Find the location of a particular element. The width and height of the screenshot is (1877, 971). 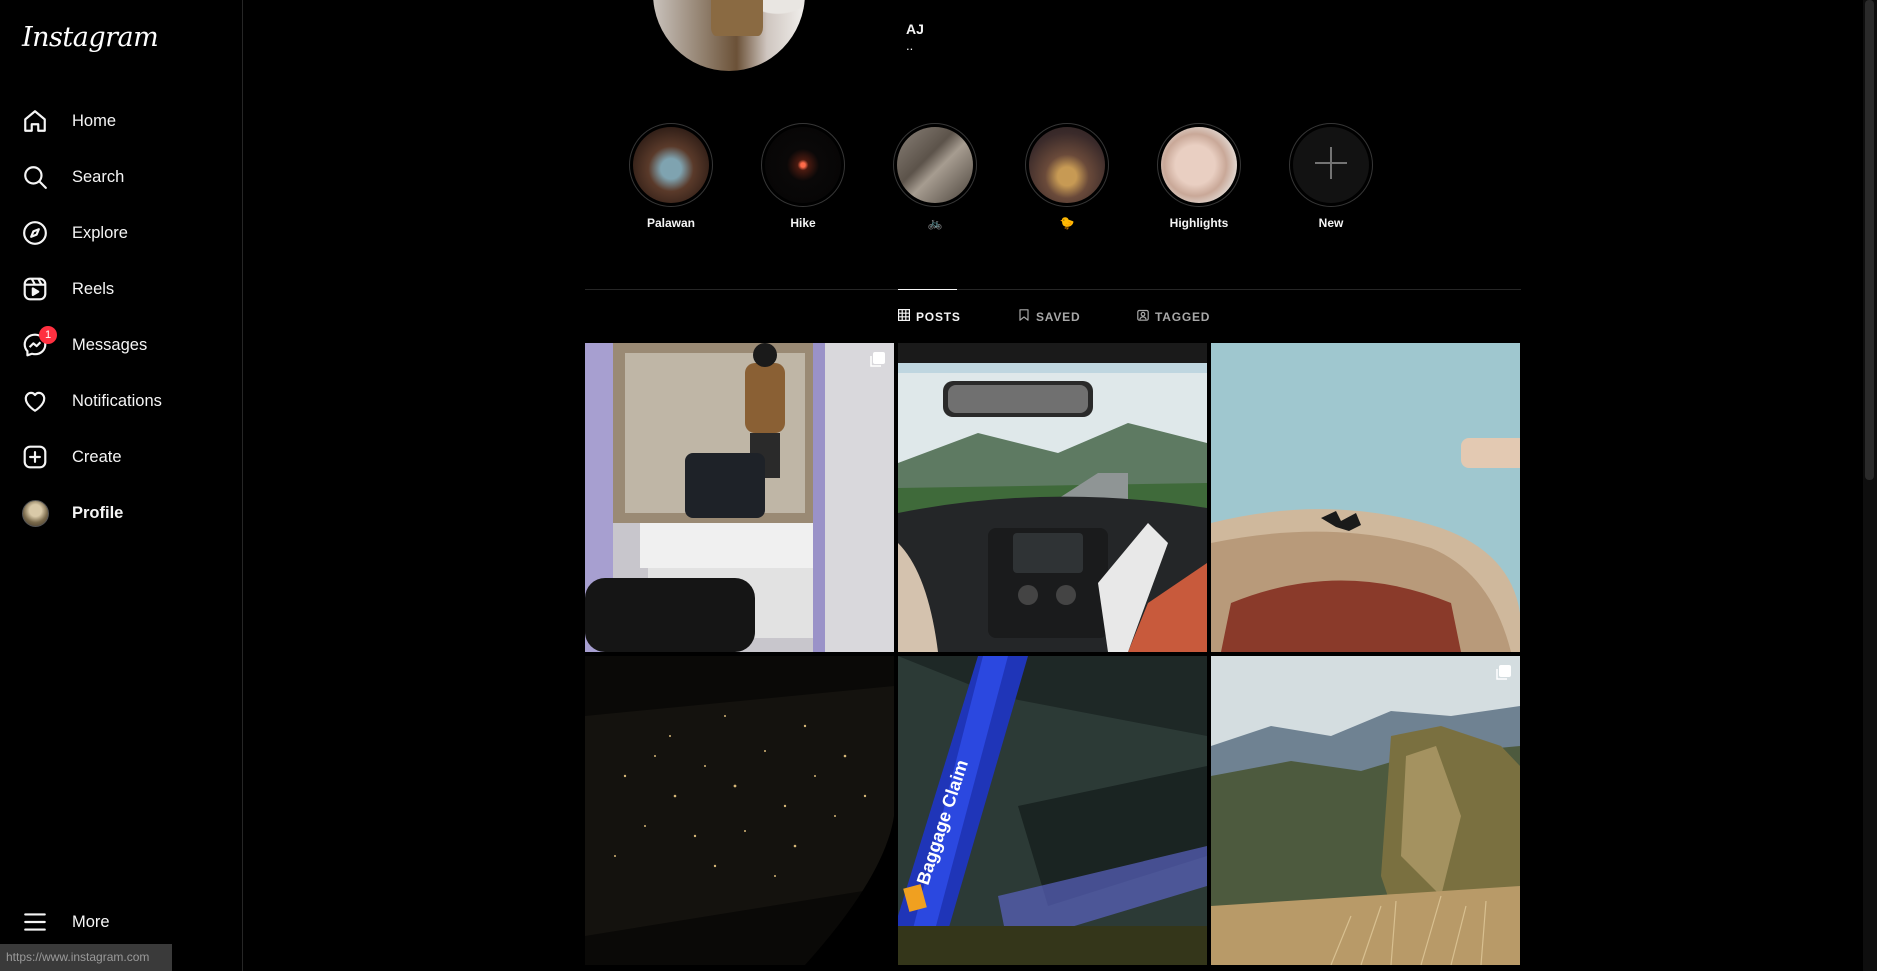

highlight-label: 🚲 is located at coordinates (935, 223).